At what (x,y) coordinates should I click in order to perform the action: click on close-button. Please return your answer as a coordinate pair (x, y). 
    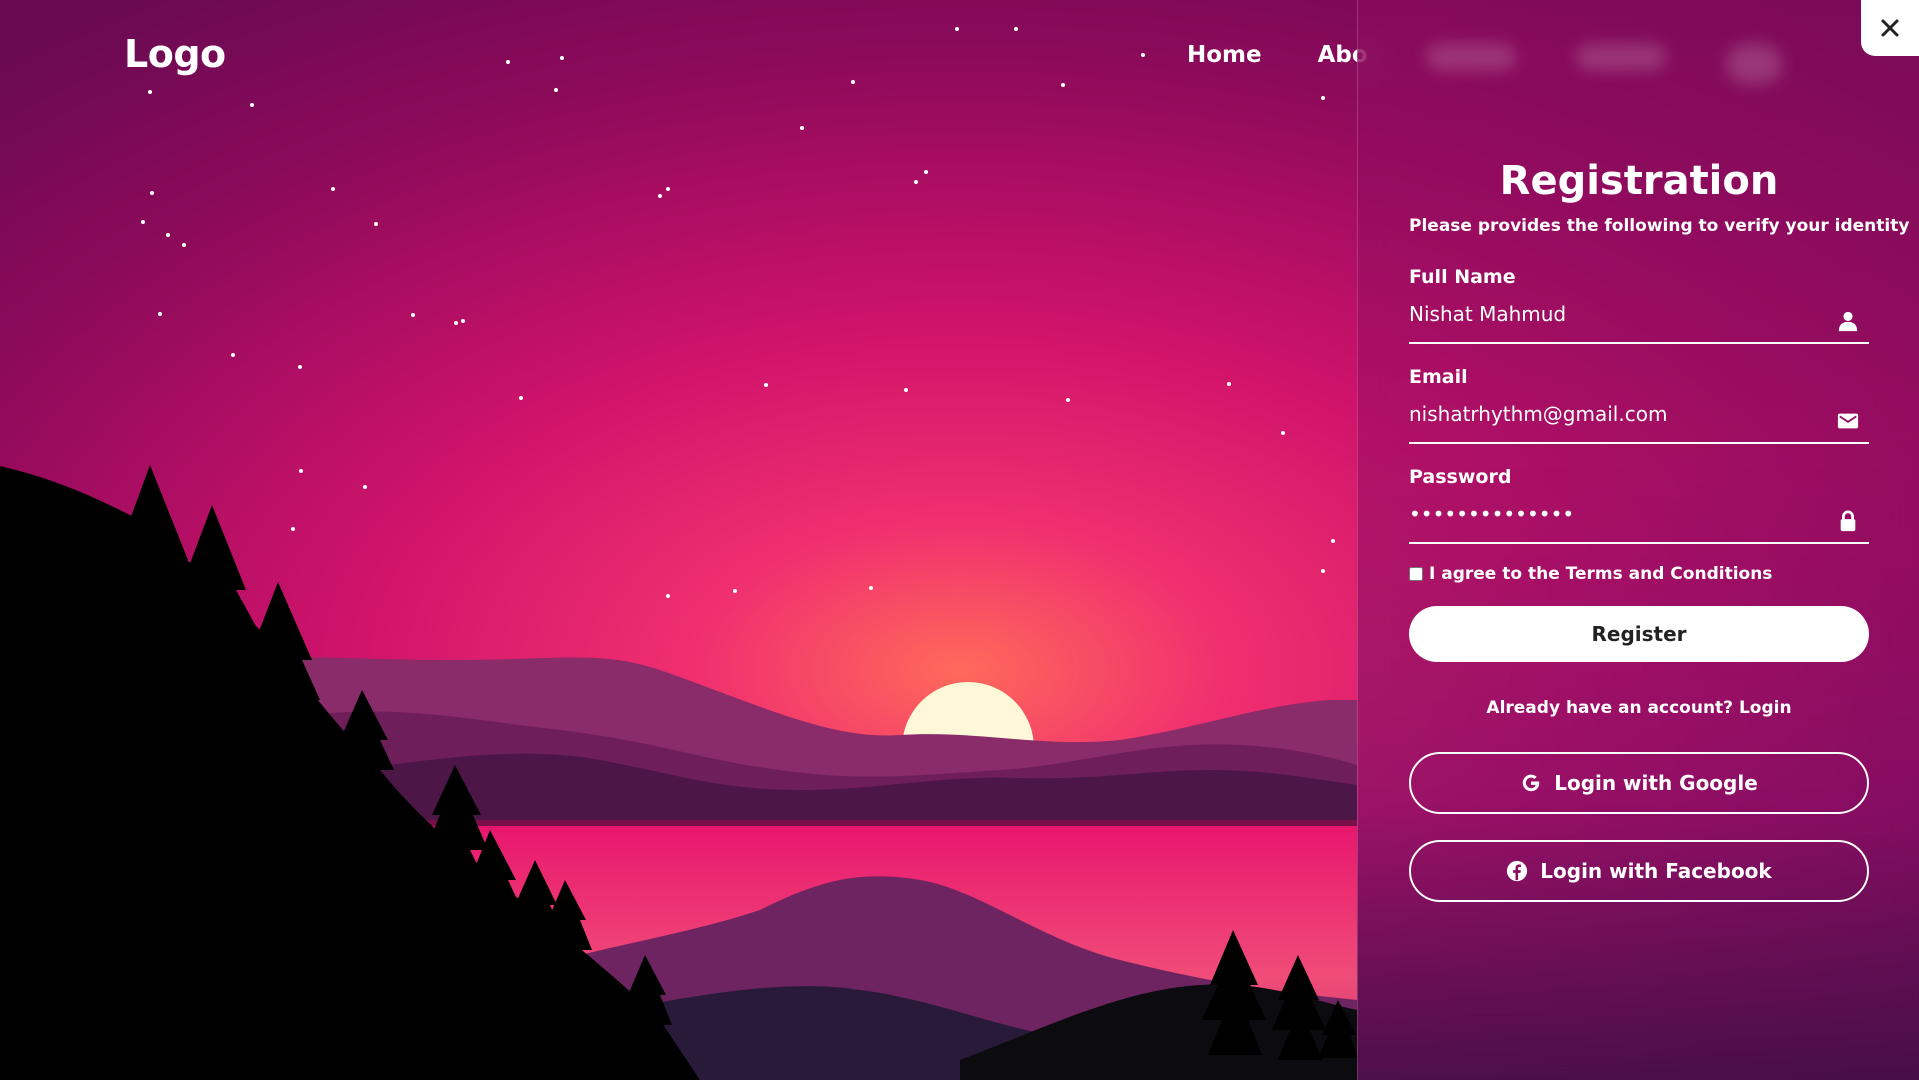
    Looking at the image, I should click on (1890, 28).